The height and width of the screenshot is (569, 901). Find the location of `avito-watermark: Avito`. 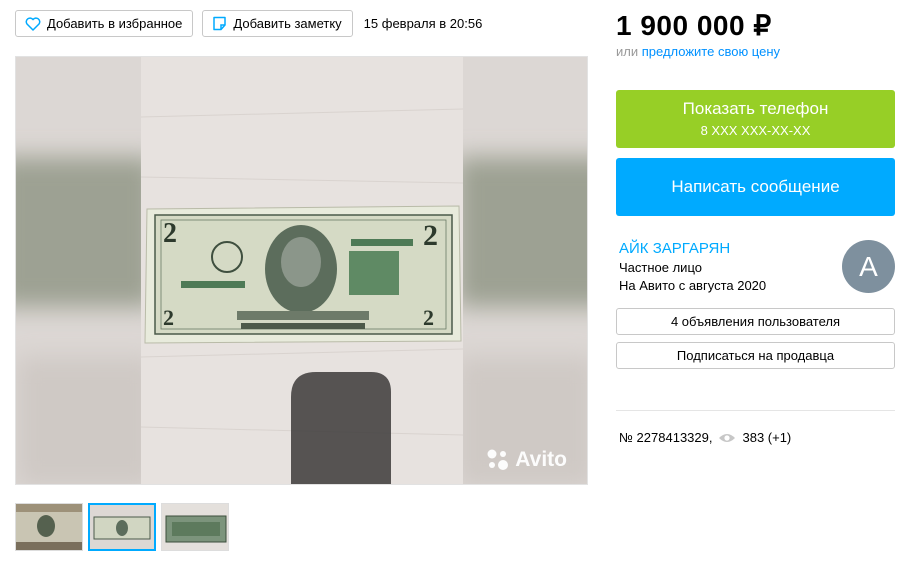

avito-watermark: Avito is located at coordinates (526, 460).